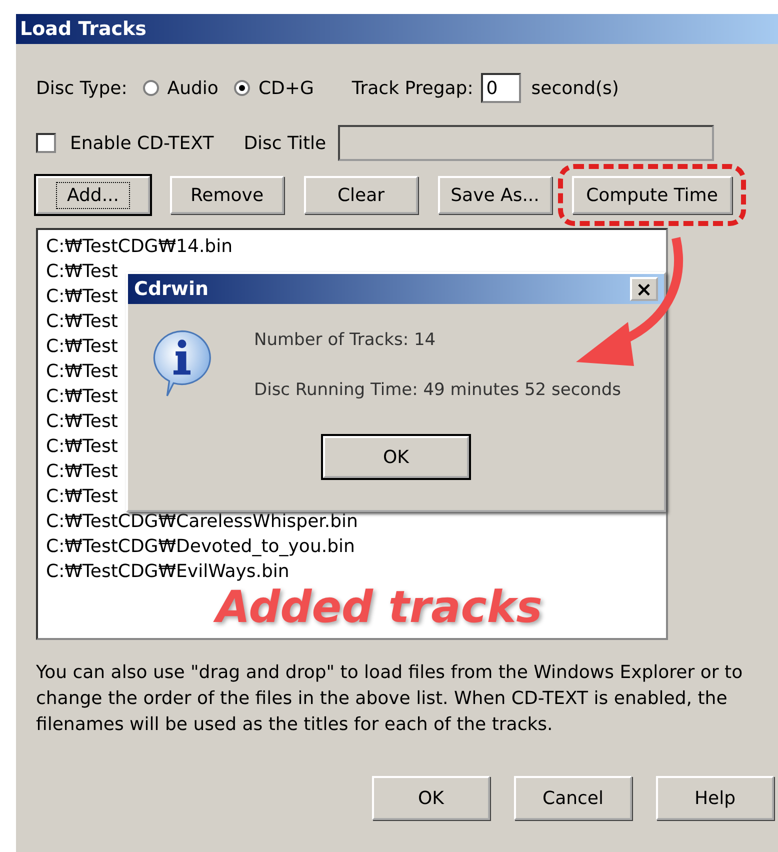 The width and height of the screenshot is (778, 852). Describe the element at coordinates (345, 341) in the screenshot. I see `message-text: Number of Tracks: 14` at that location.